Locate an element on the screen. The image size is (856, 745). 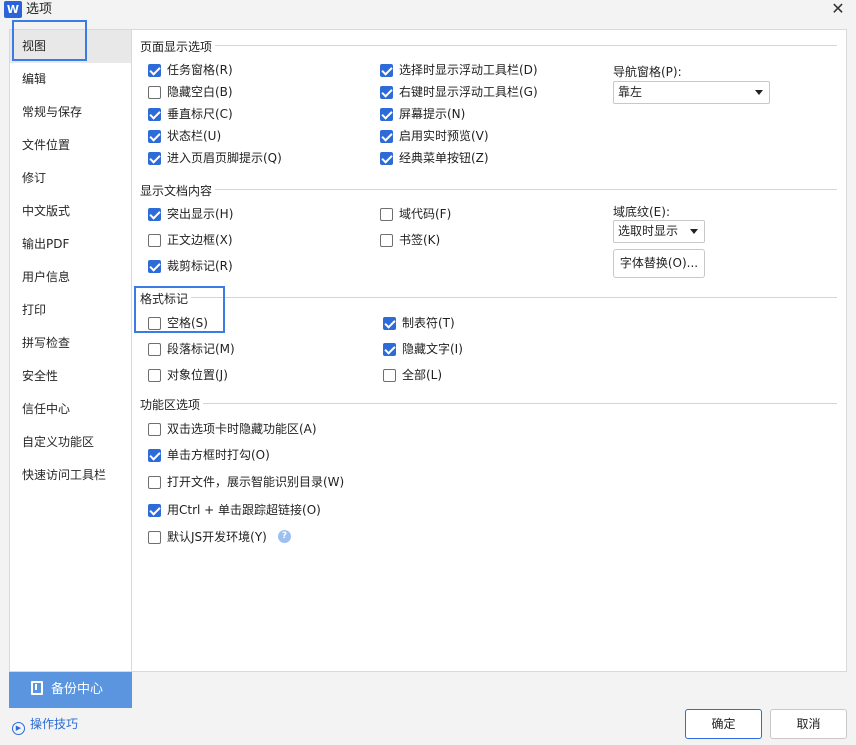
checkbox-all-marks: 全部(L) is located at coordinates (412, 375).